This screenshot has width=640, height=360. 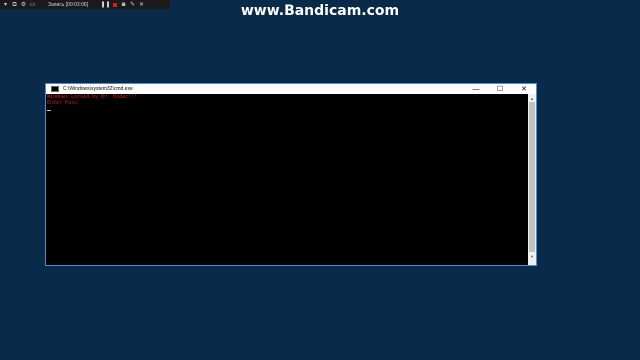 I want to click on window-controls: — ☐ ✕, so click(x=500, y=89).